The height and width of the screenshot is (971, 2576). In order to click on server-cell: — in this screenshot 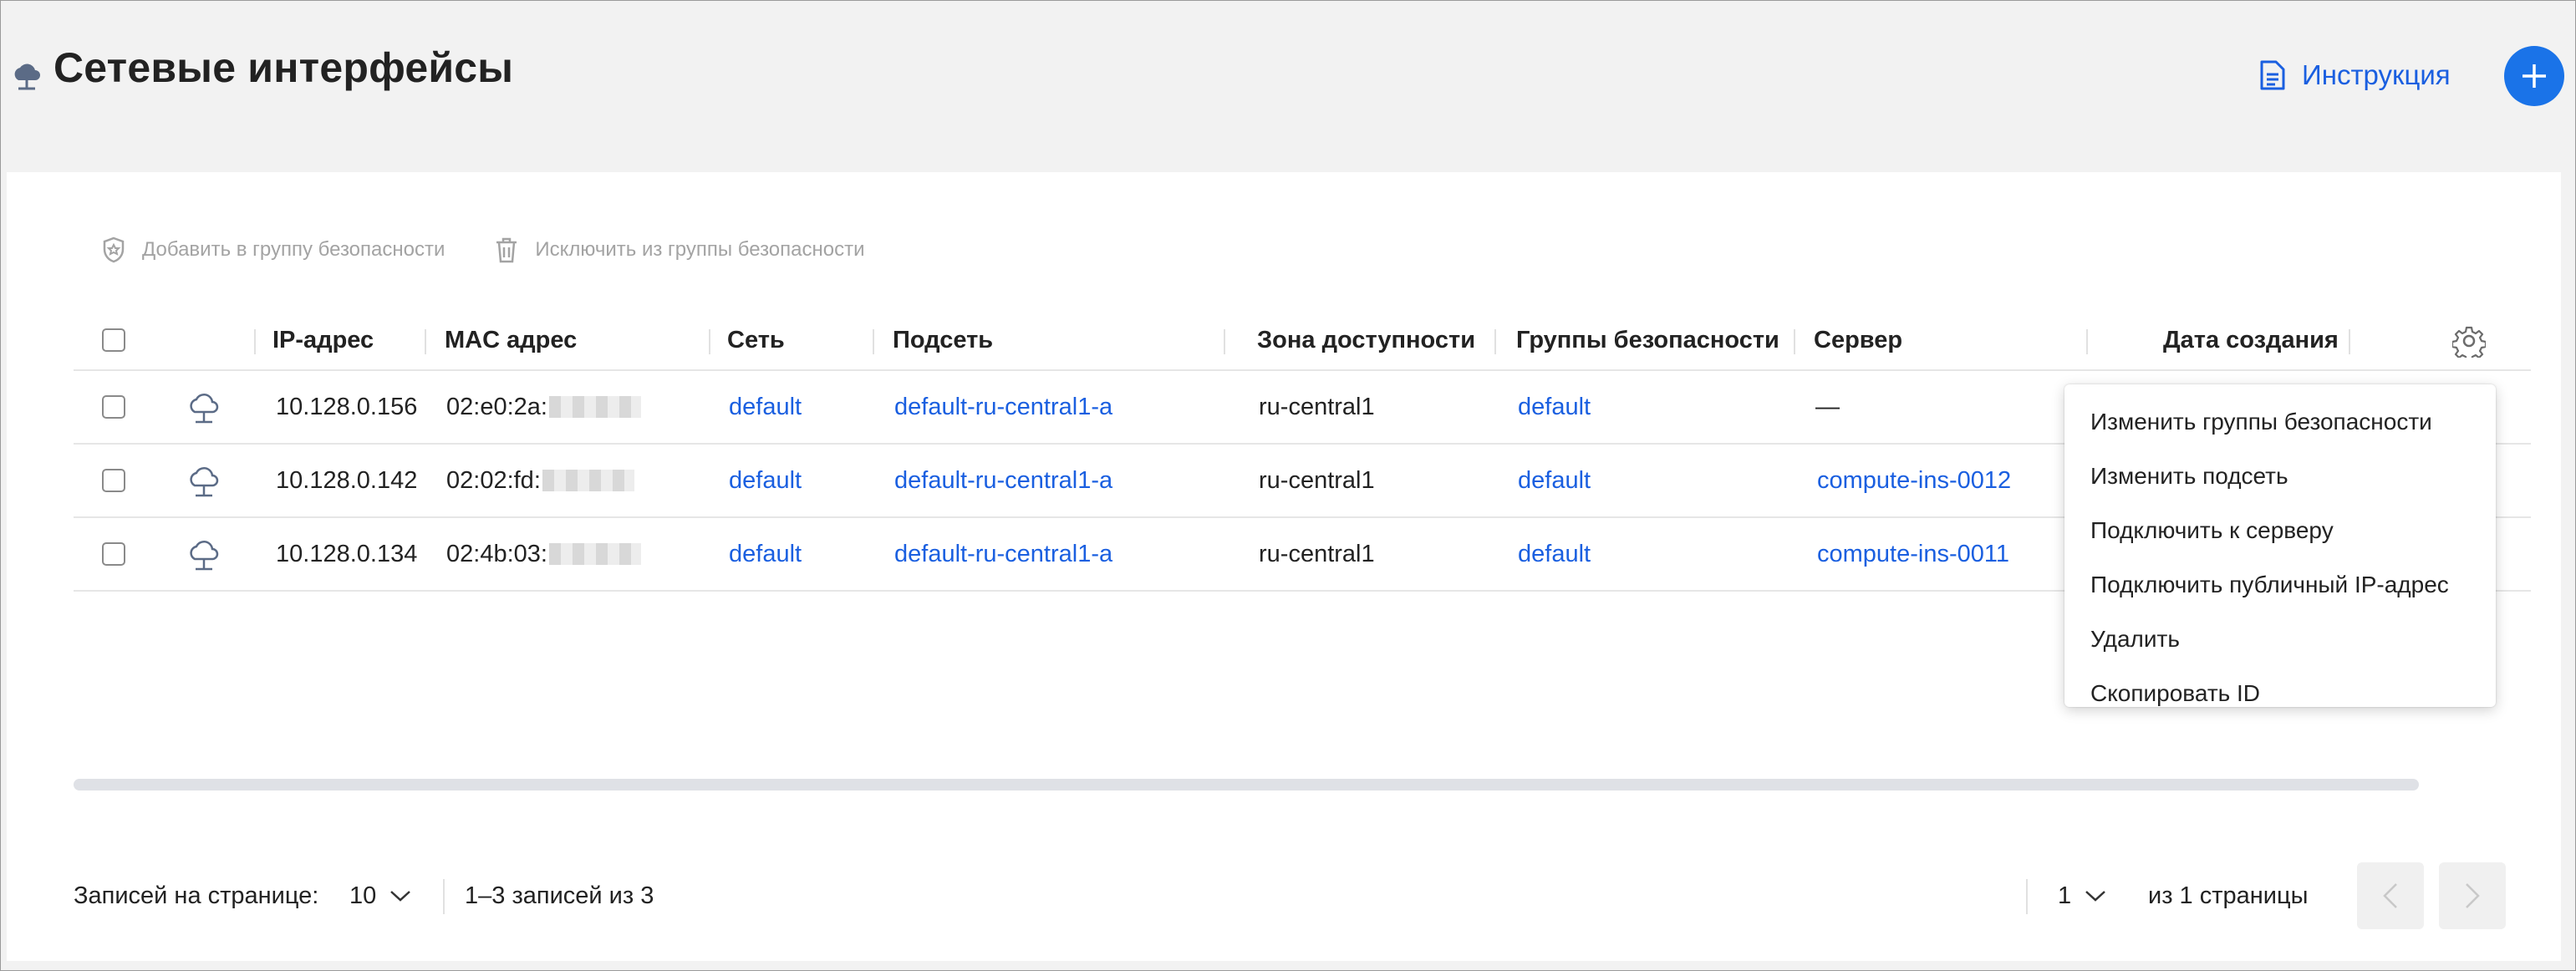, I will do `click(1827, 407)`.